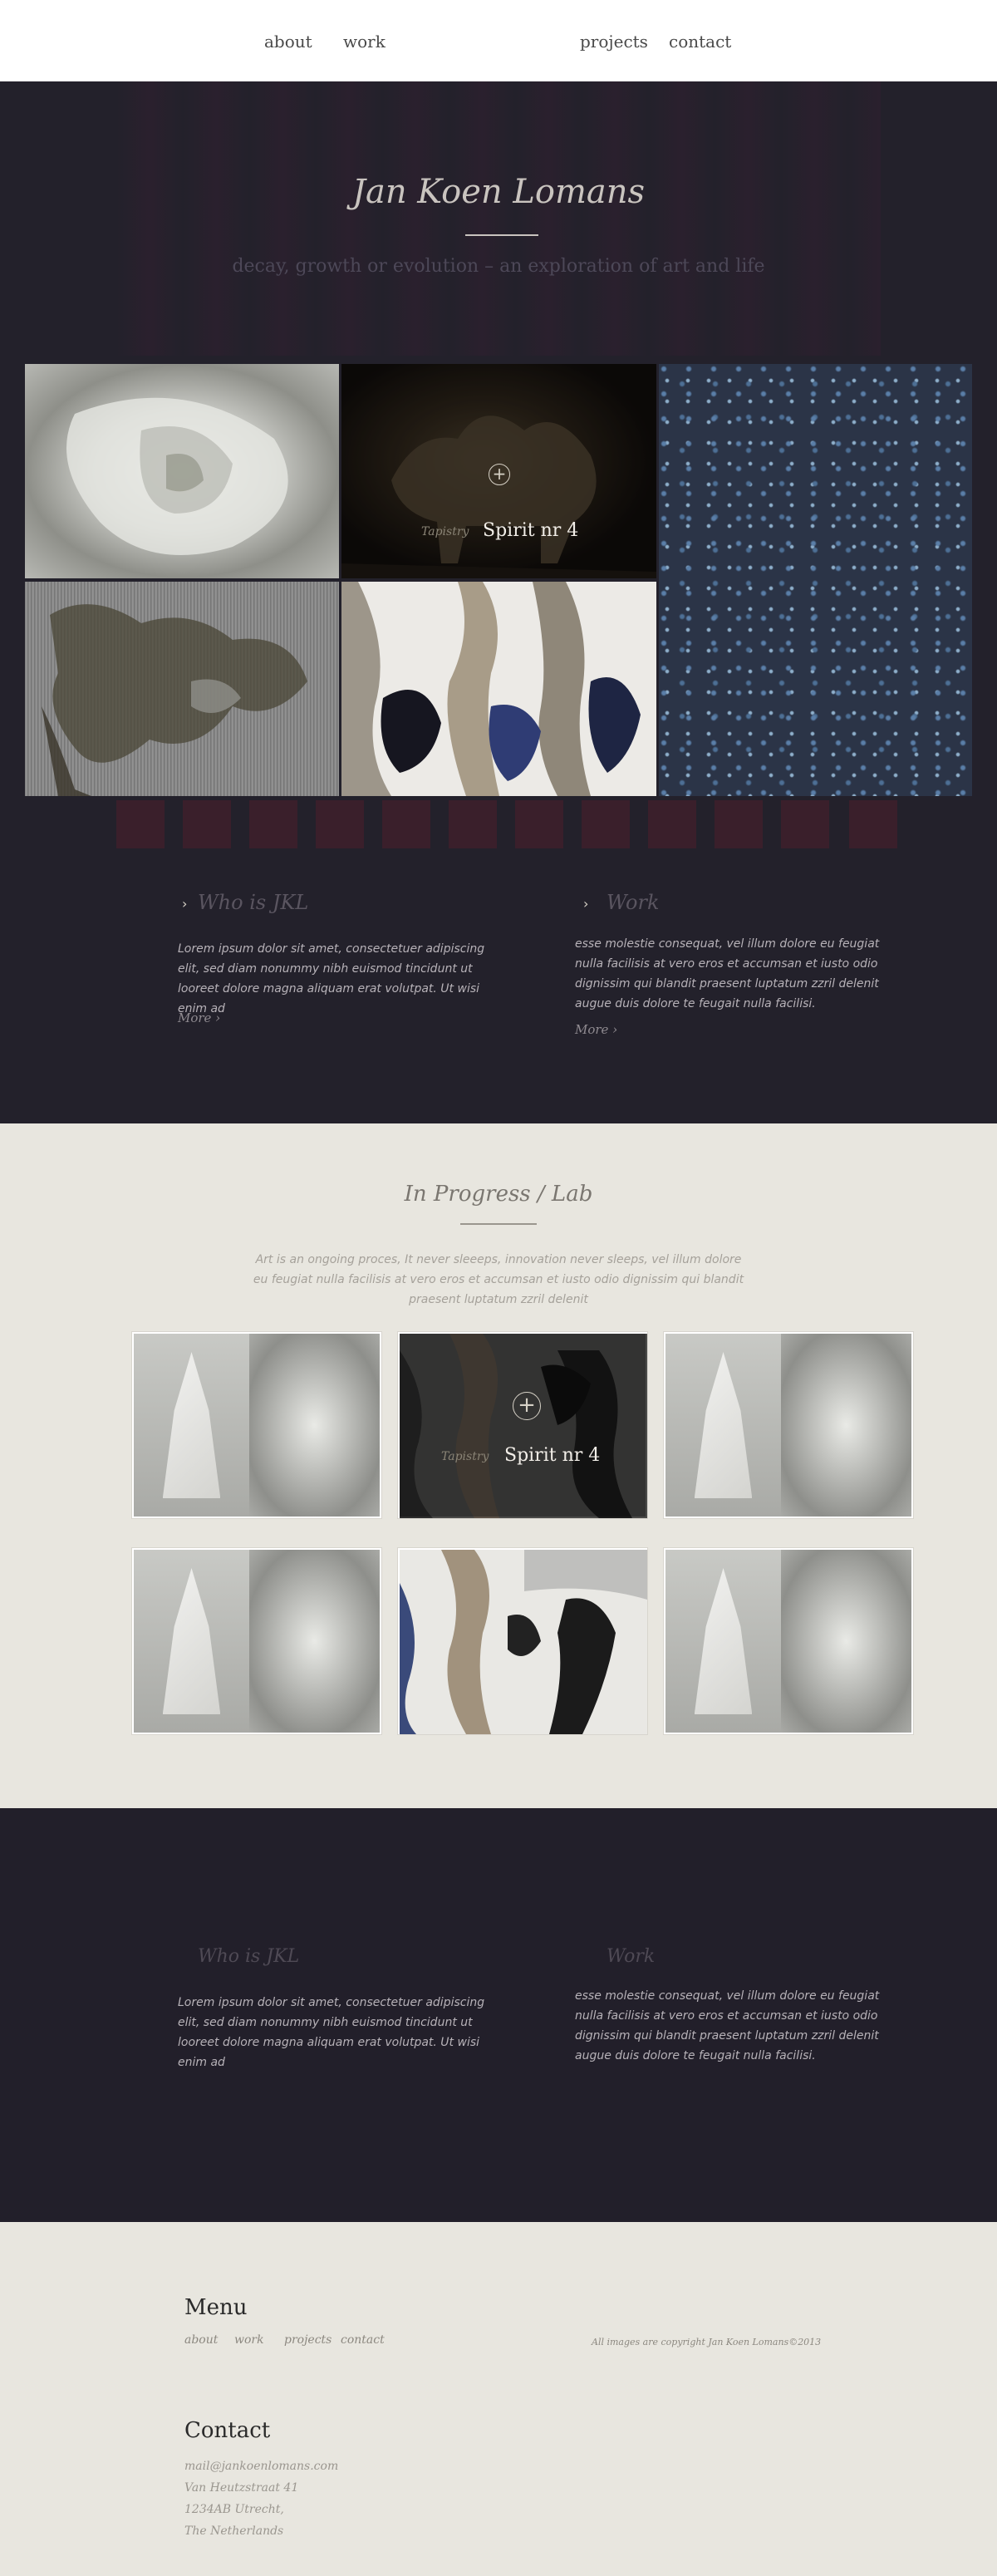  Describe the element at coordinates (522, 1539) in the screenshot. I see `lab-image-grid: + Tapistry Spirit nr 4` at that location.